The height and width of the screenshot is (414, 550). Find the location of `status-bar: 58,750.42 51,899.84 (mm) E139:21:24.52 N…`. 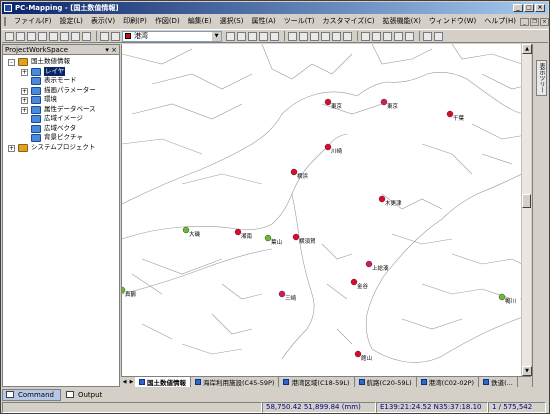

status-bar: 58,750.42 51,899.84 (mm) E139:21:24.52 N… is located at coordinates (275, 408).